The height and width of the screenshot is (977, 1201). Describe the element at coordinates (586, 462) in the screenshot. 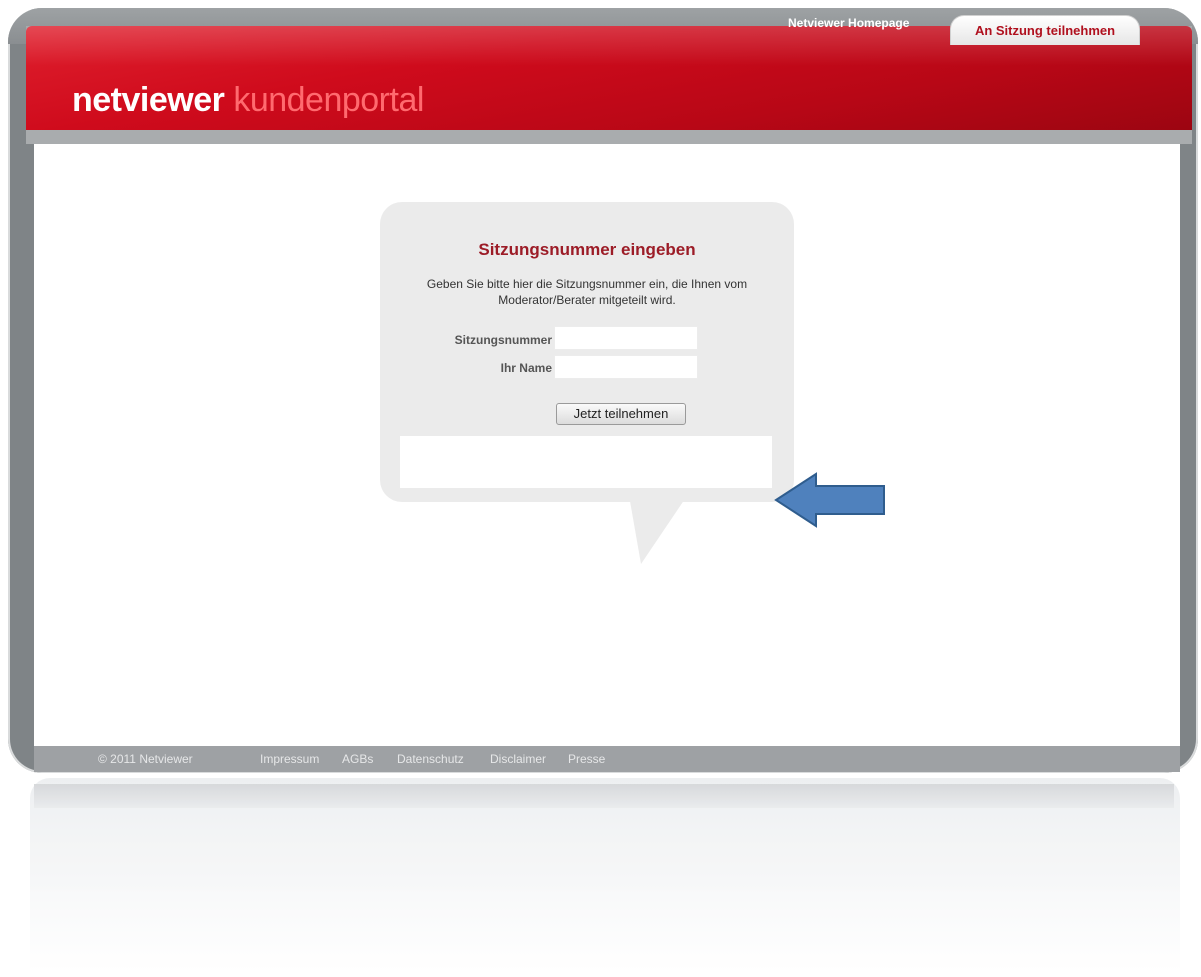

I see `message-area` at that location.